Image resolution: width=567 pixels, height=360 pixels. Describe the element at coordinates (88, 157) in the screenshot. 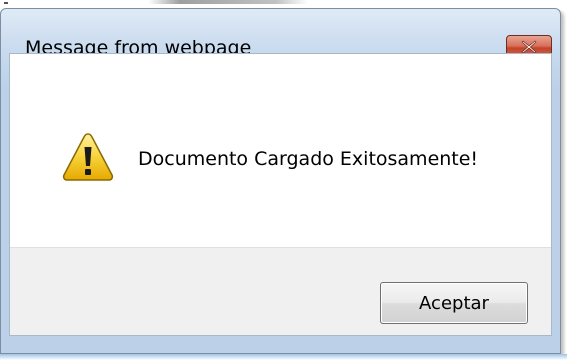

I see `warning-icon` at that location.